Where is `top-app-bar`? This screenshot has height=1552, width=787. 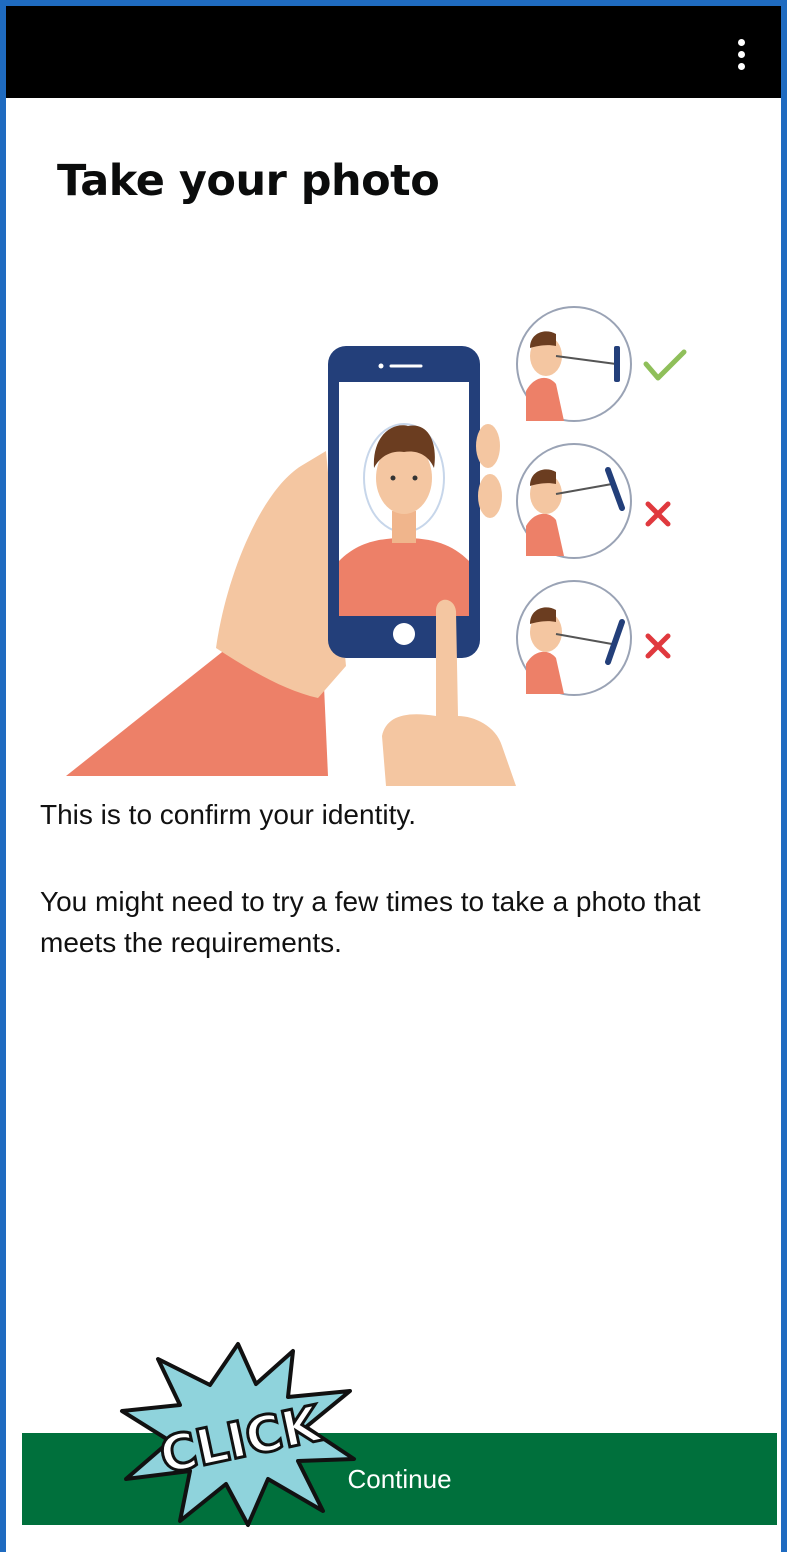 top-app-bar is located at coordinates (393, 52).